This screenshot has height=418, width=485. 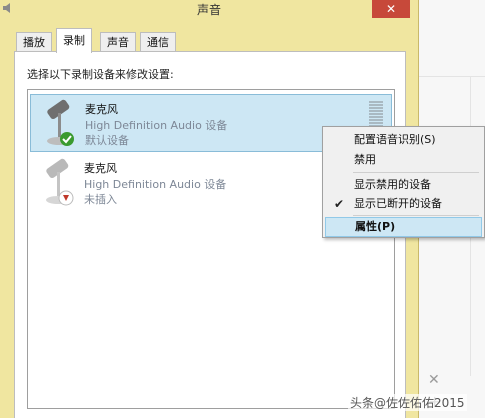 I want to click on device-status: 未插入, so click(x=100, y=199).